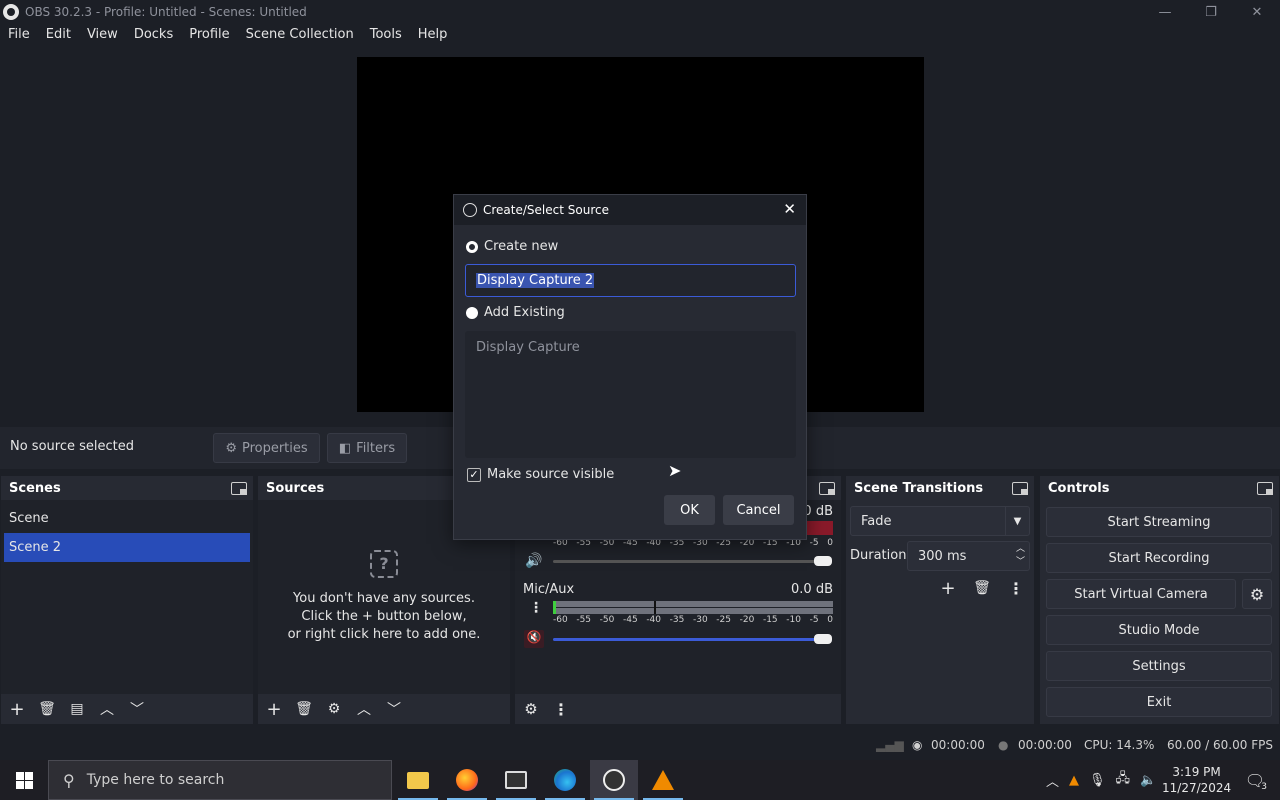  I want to click on file-explorer-icon, so click(418, 780).